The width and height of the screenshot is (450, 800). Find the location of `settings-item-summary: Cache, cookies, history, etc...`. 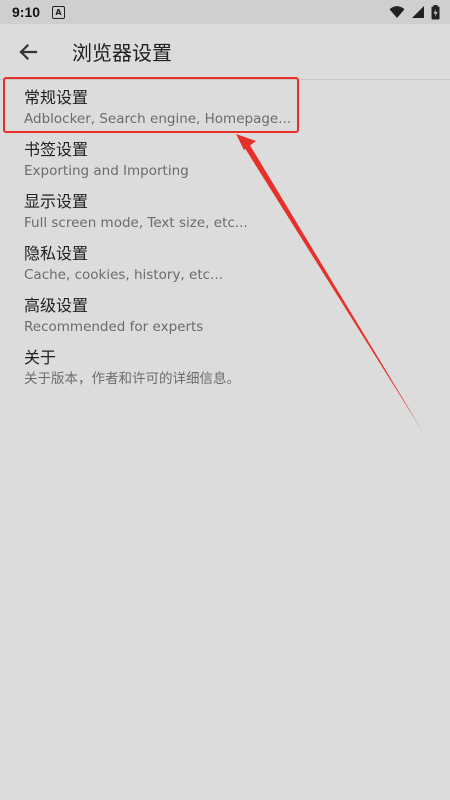

settings-item-summary: Cache, cookies, history, etc... is located at coordinates (123, 275).